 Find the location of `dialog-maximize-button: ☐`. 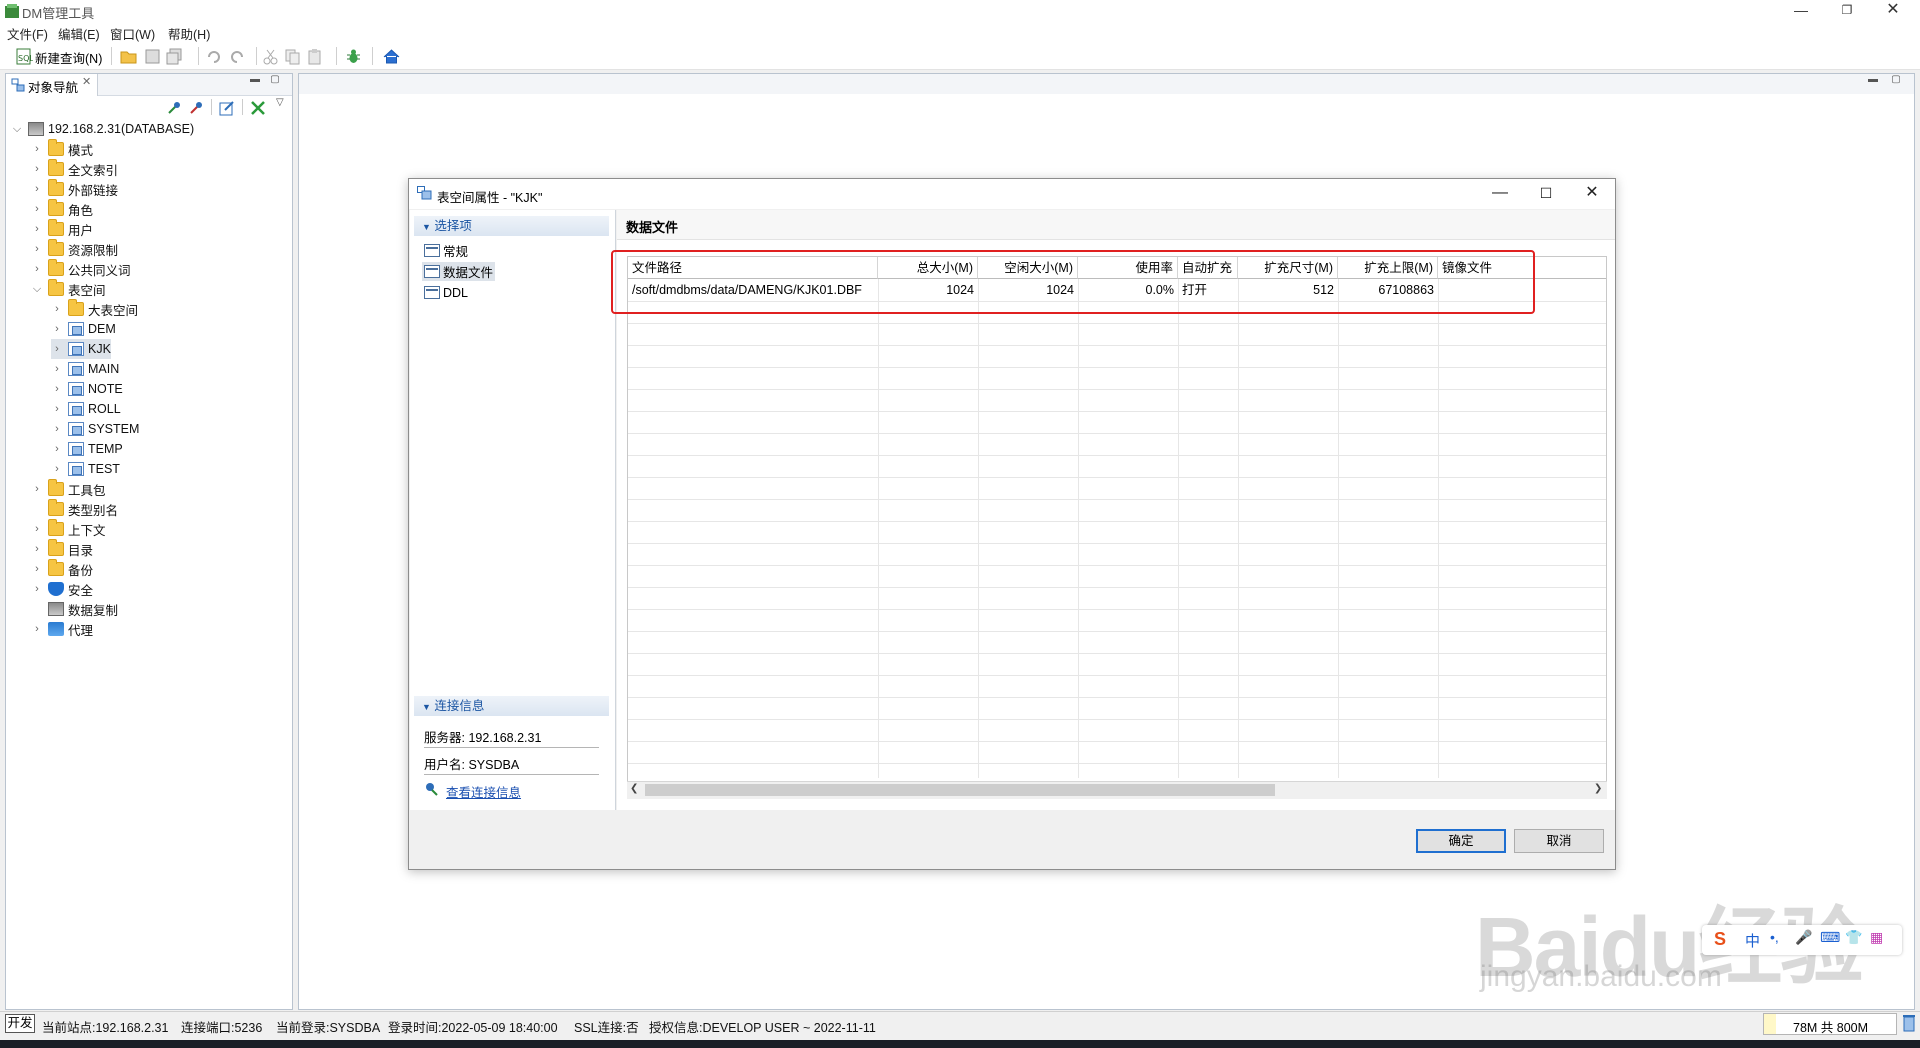

dialog-maximize-button: ☐ is located at coordinates (1546, 194).